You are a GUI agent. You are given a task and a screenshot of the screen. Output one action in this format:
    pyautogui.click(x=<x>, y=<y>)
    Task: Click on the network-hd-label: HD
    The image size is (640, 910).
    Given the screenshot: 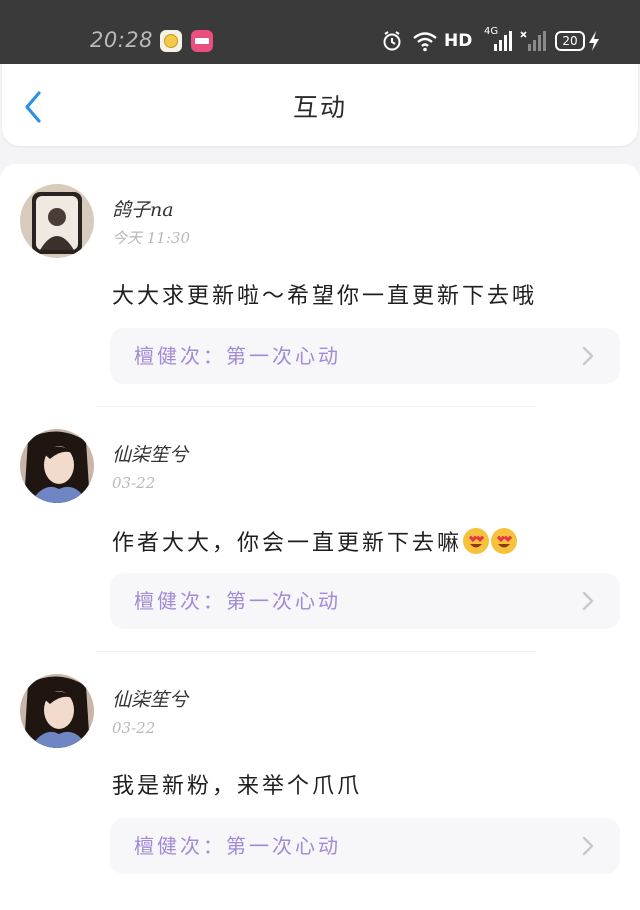 What is the action you would take?
    pyautogui.click(x=458, y=41)
    